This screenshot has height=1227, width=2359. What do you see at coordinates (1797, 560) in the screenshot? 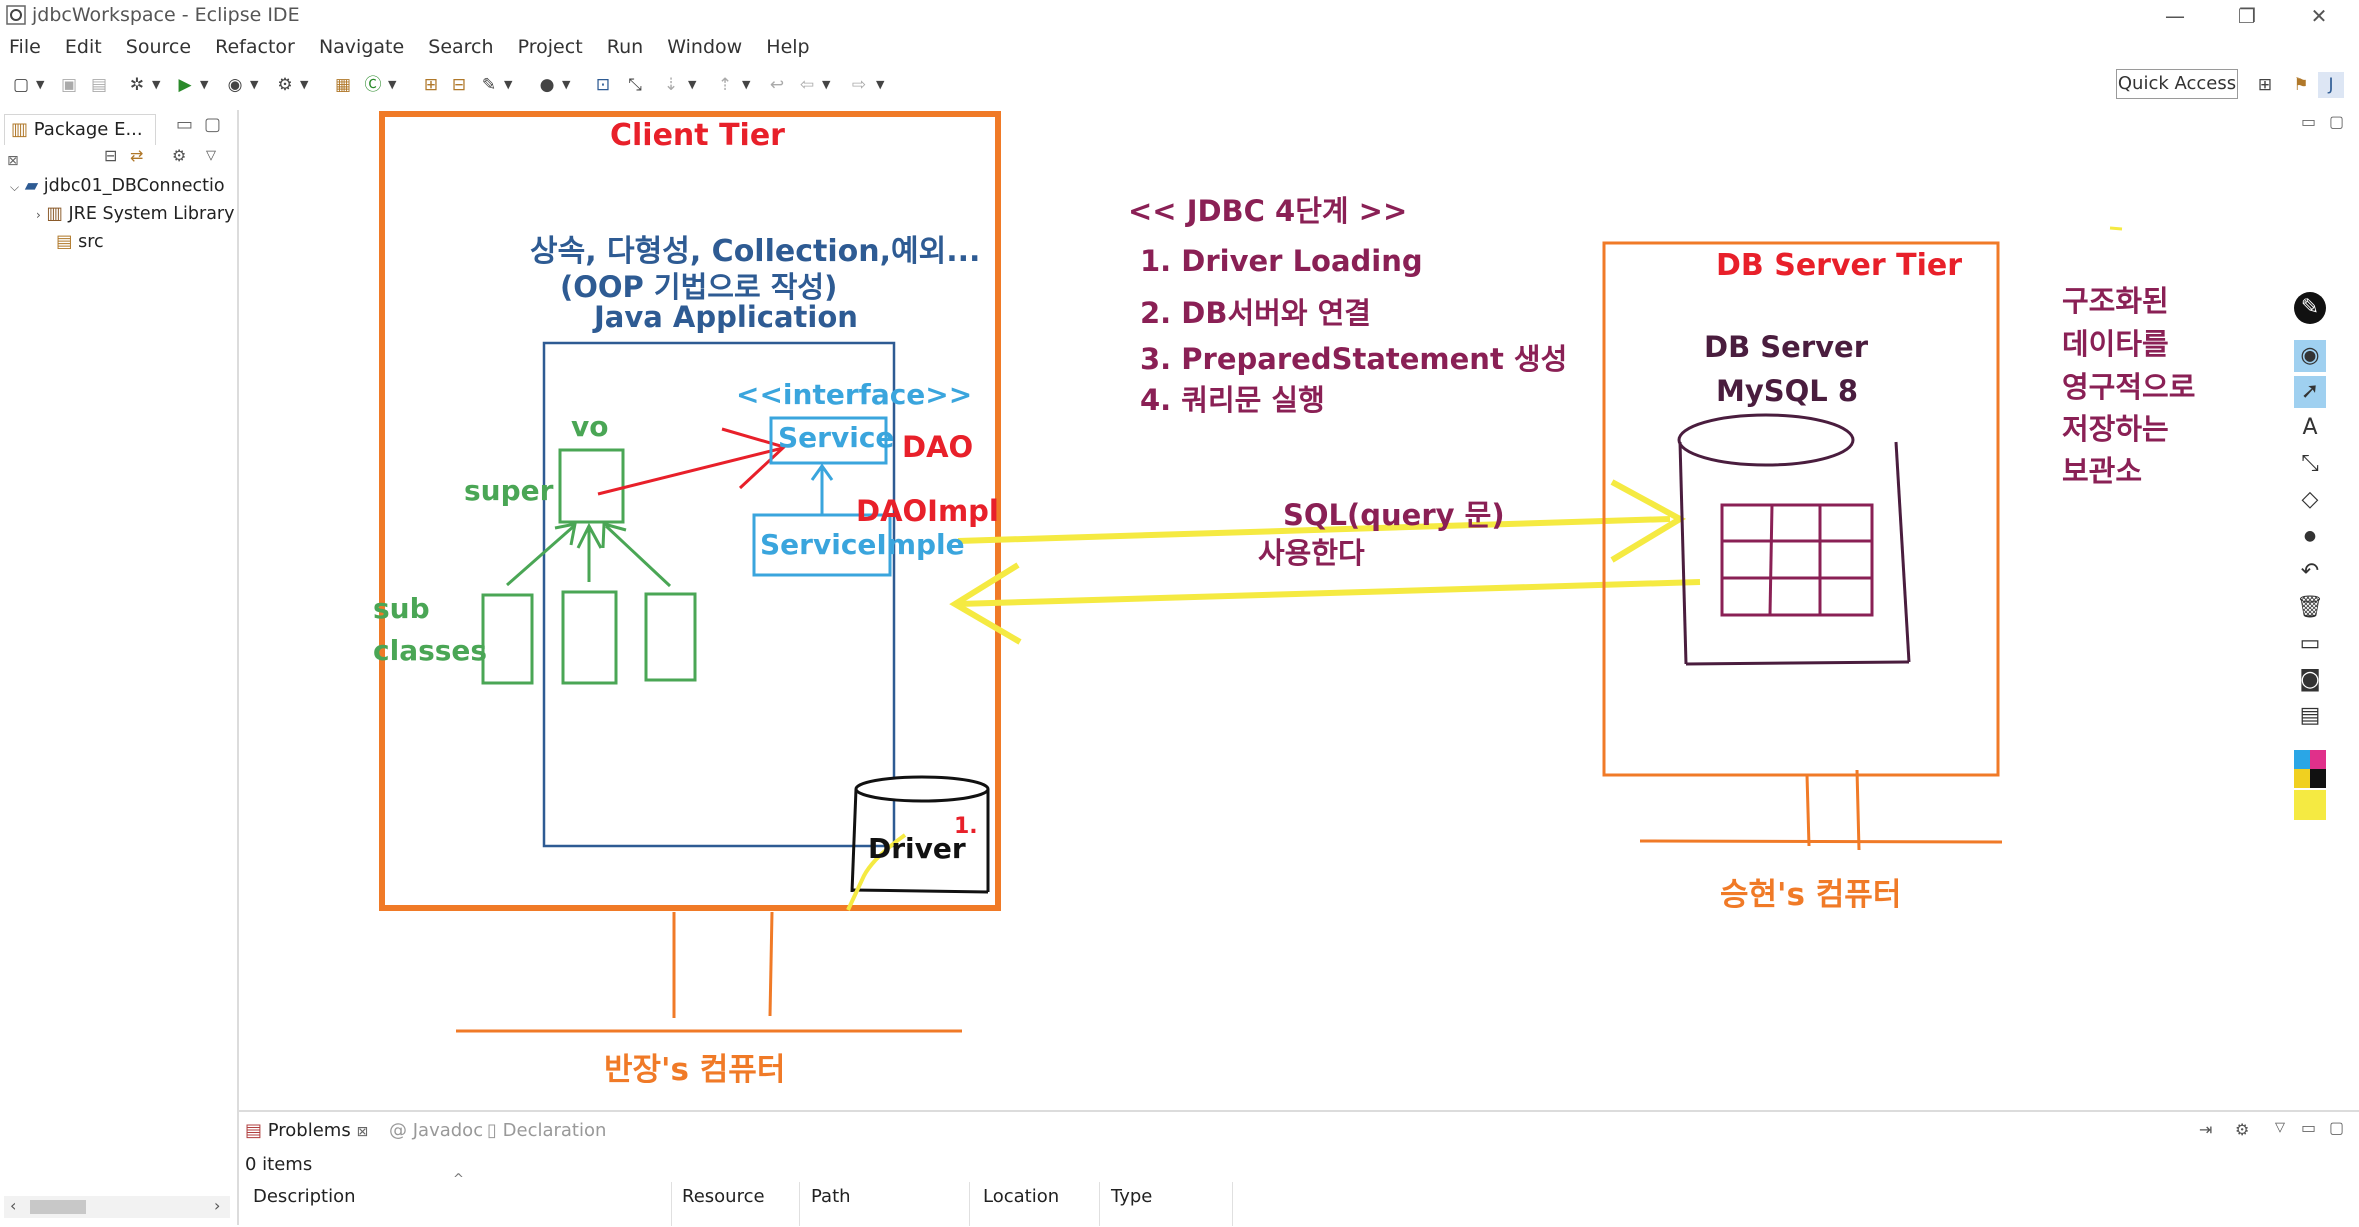
I see `db-table-icon` at bounding box center [1797, 560].